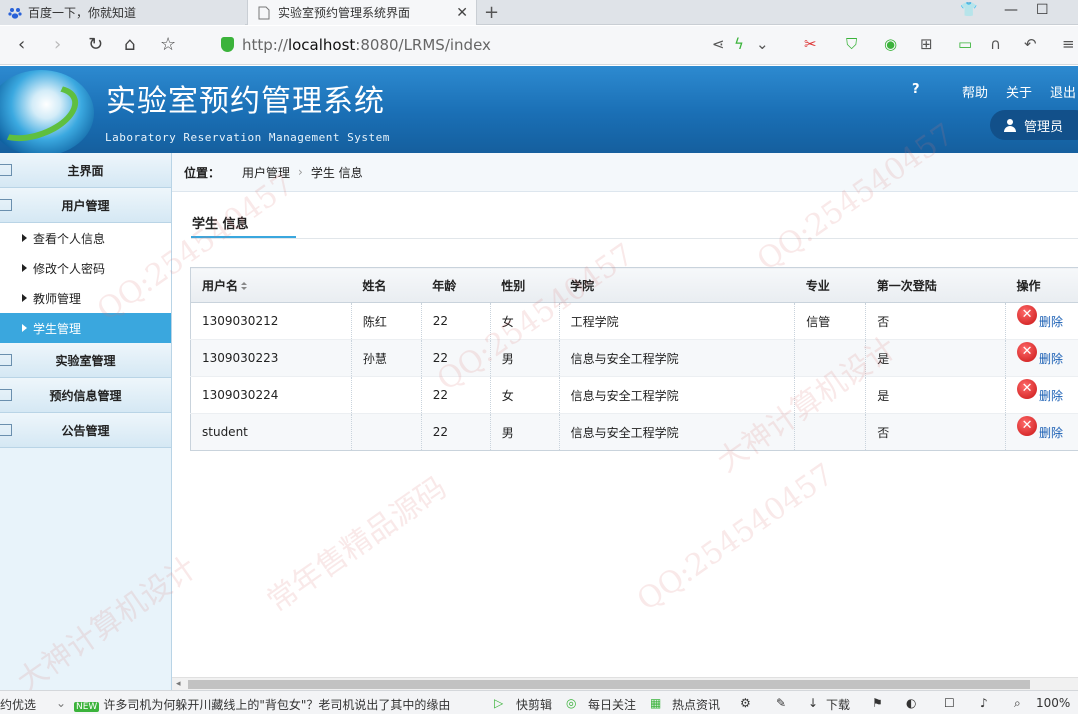  I want to click on url-host: localhost, so click(321, 45).